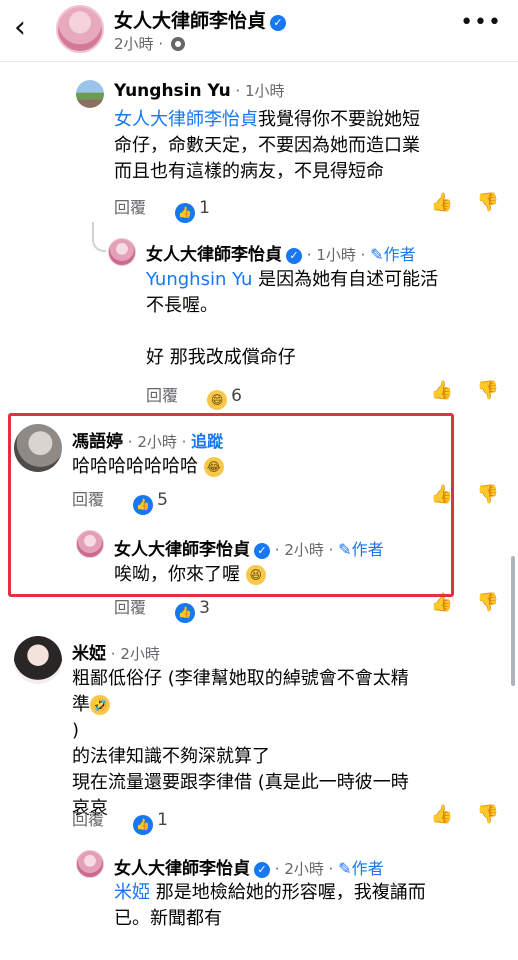 The width and height of the screenshot is (518, 960). I want to click on haha-reaction-icon: 😄, so click(217, 400).